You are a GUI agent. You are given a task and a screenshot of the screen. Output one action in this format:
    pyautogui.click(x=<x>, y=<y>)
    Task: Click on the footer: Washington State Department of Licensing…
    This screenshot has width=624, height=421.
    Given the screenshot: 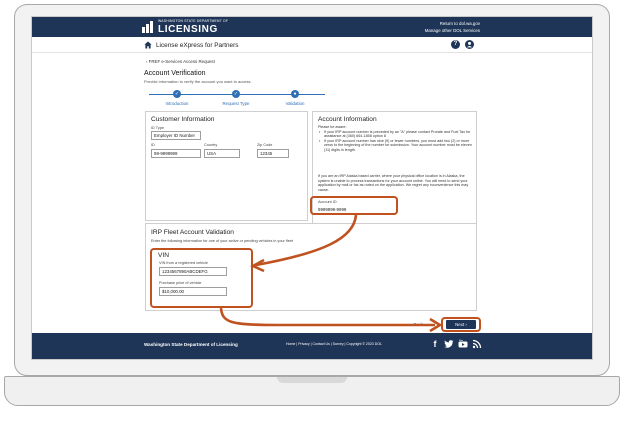 What is the action you would take?
    pyautogui.click(x=312, y=346)
    